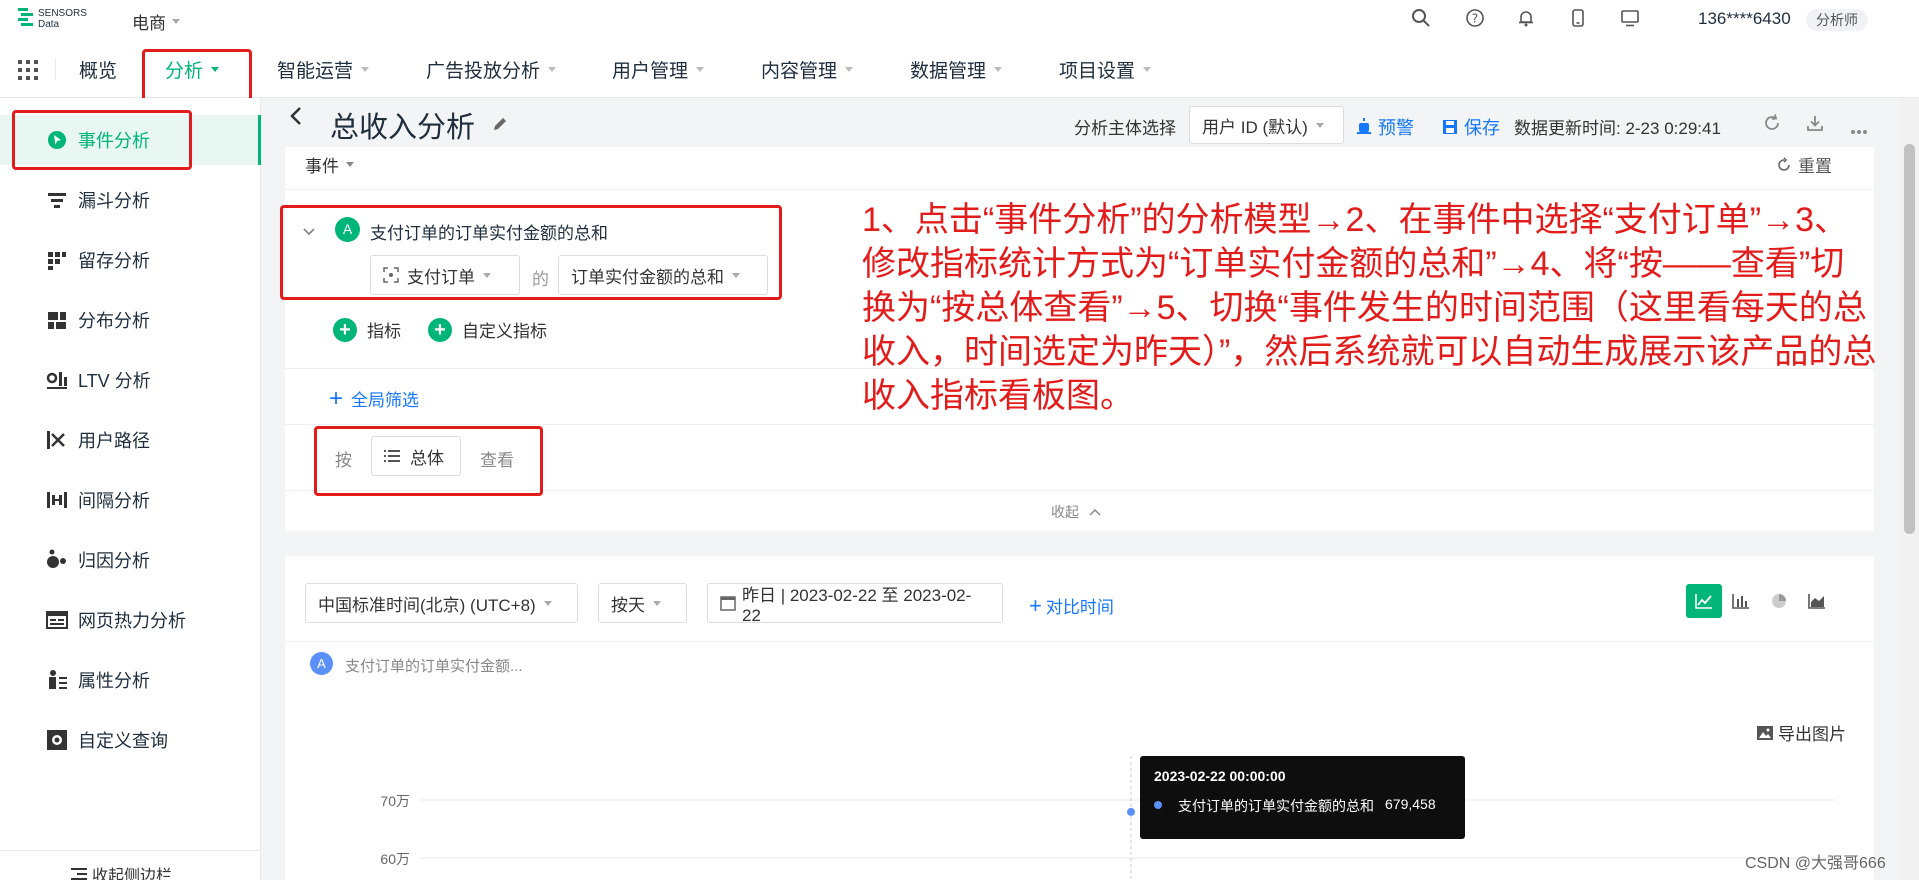  I want to click on sidebar-item-user-path: 用户路径, so click(130, 440).